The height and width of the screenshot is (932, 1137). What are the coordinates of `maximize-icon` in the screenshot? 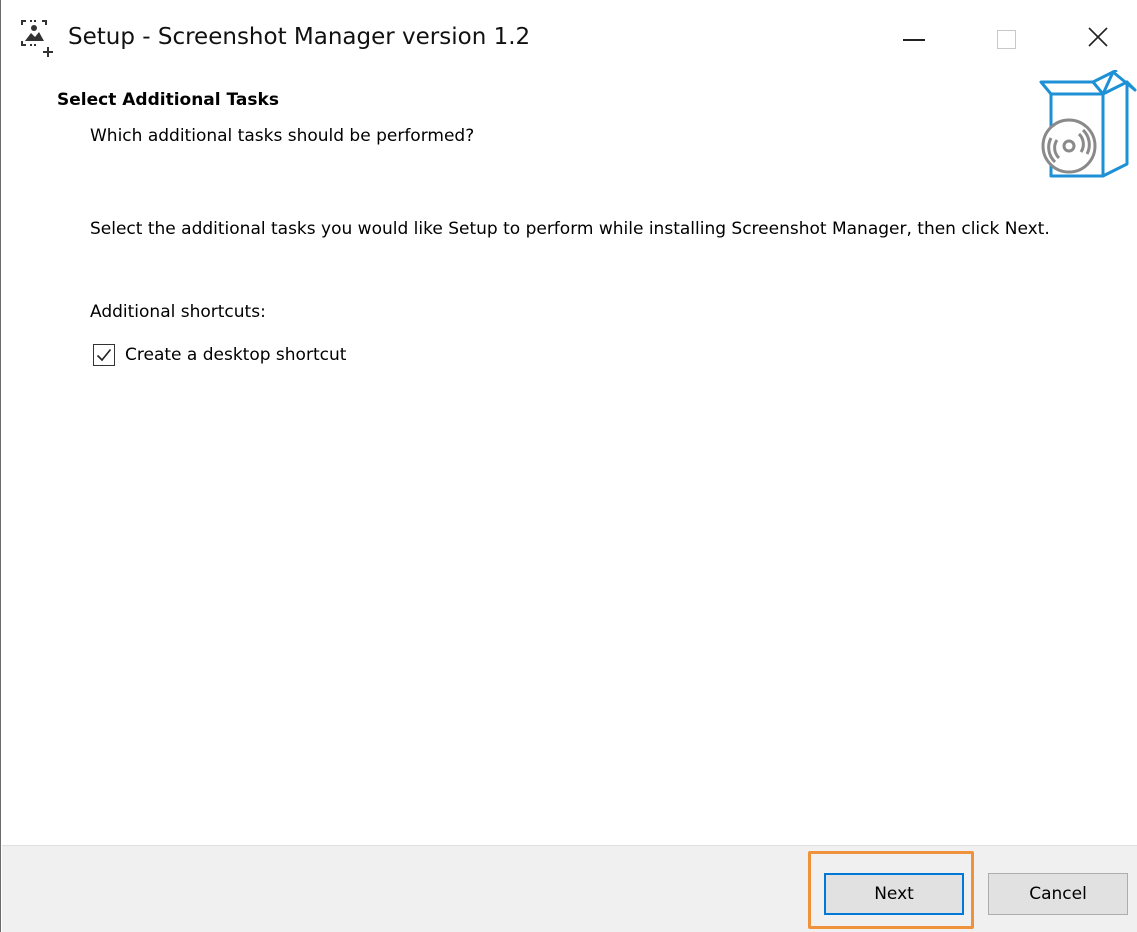 It's located at (1006, 39).